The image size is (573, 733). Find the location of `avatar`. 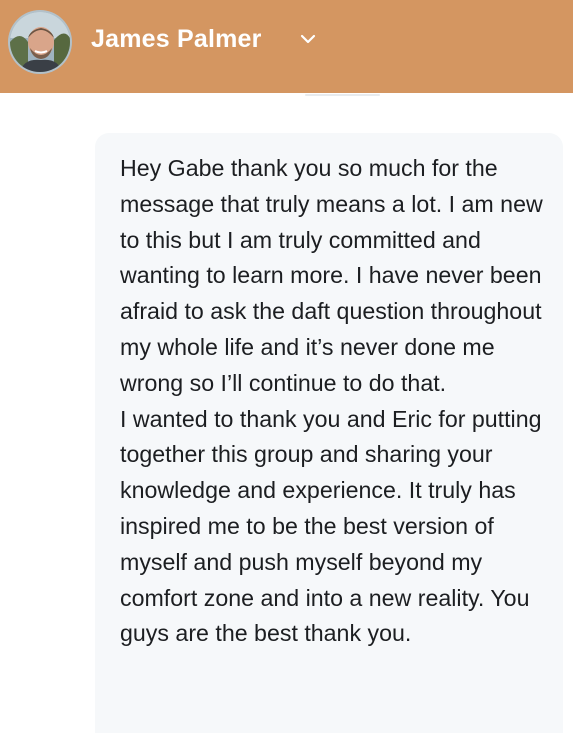

avatar is located at coordinates (40, 42).